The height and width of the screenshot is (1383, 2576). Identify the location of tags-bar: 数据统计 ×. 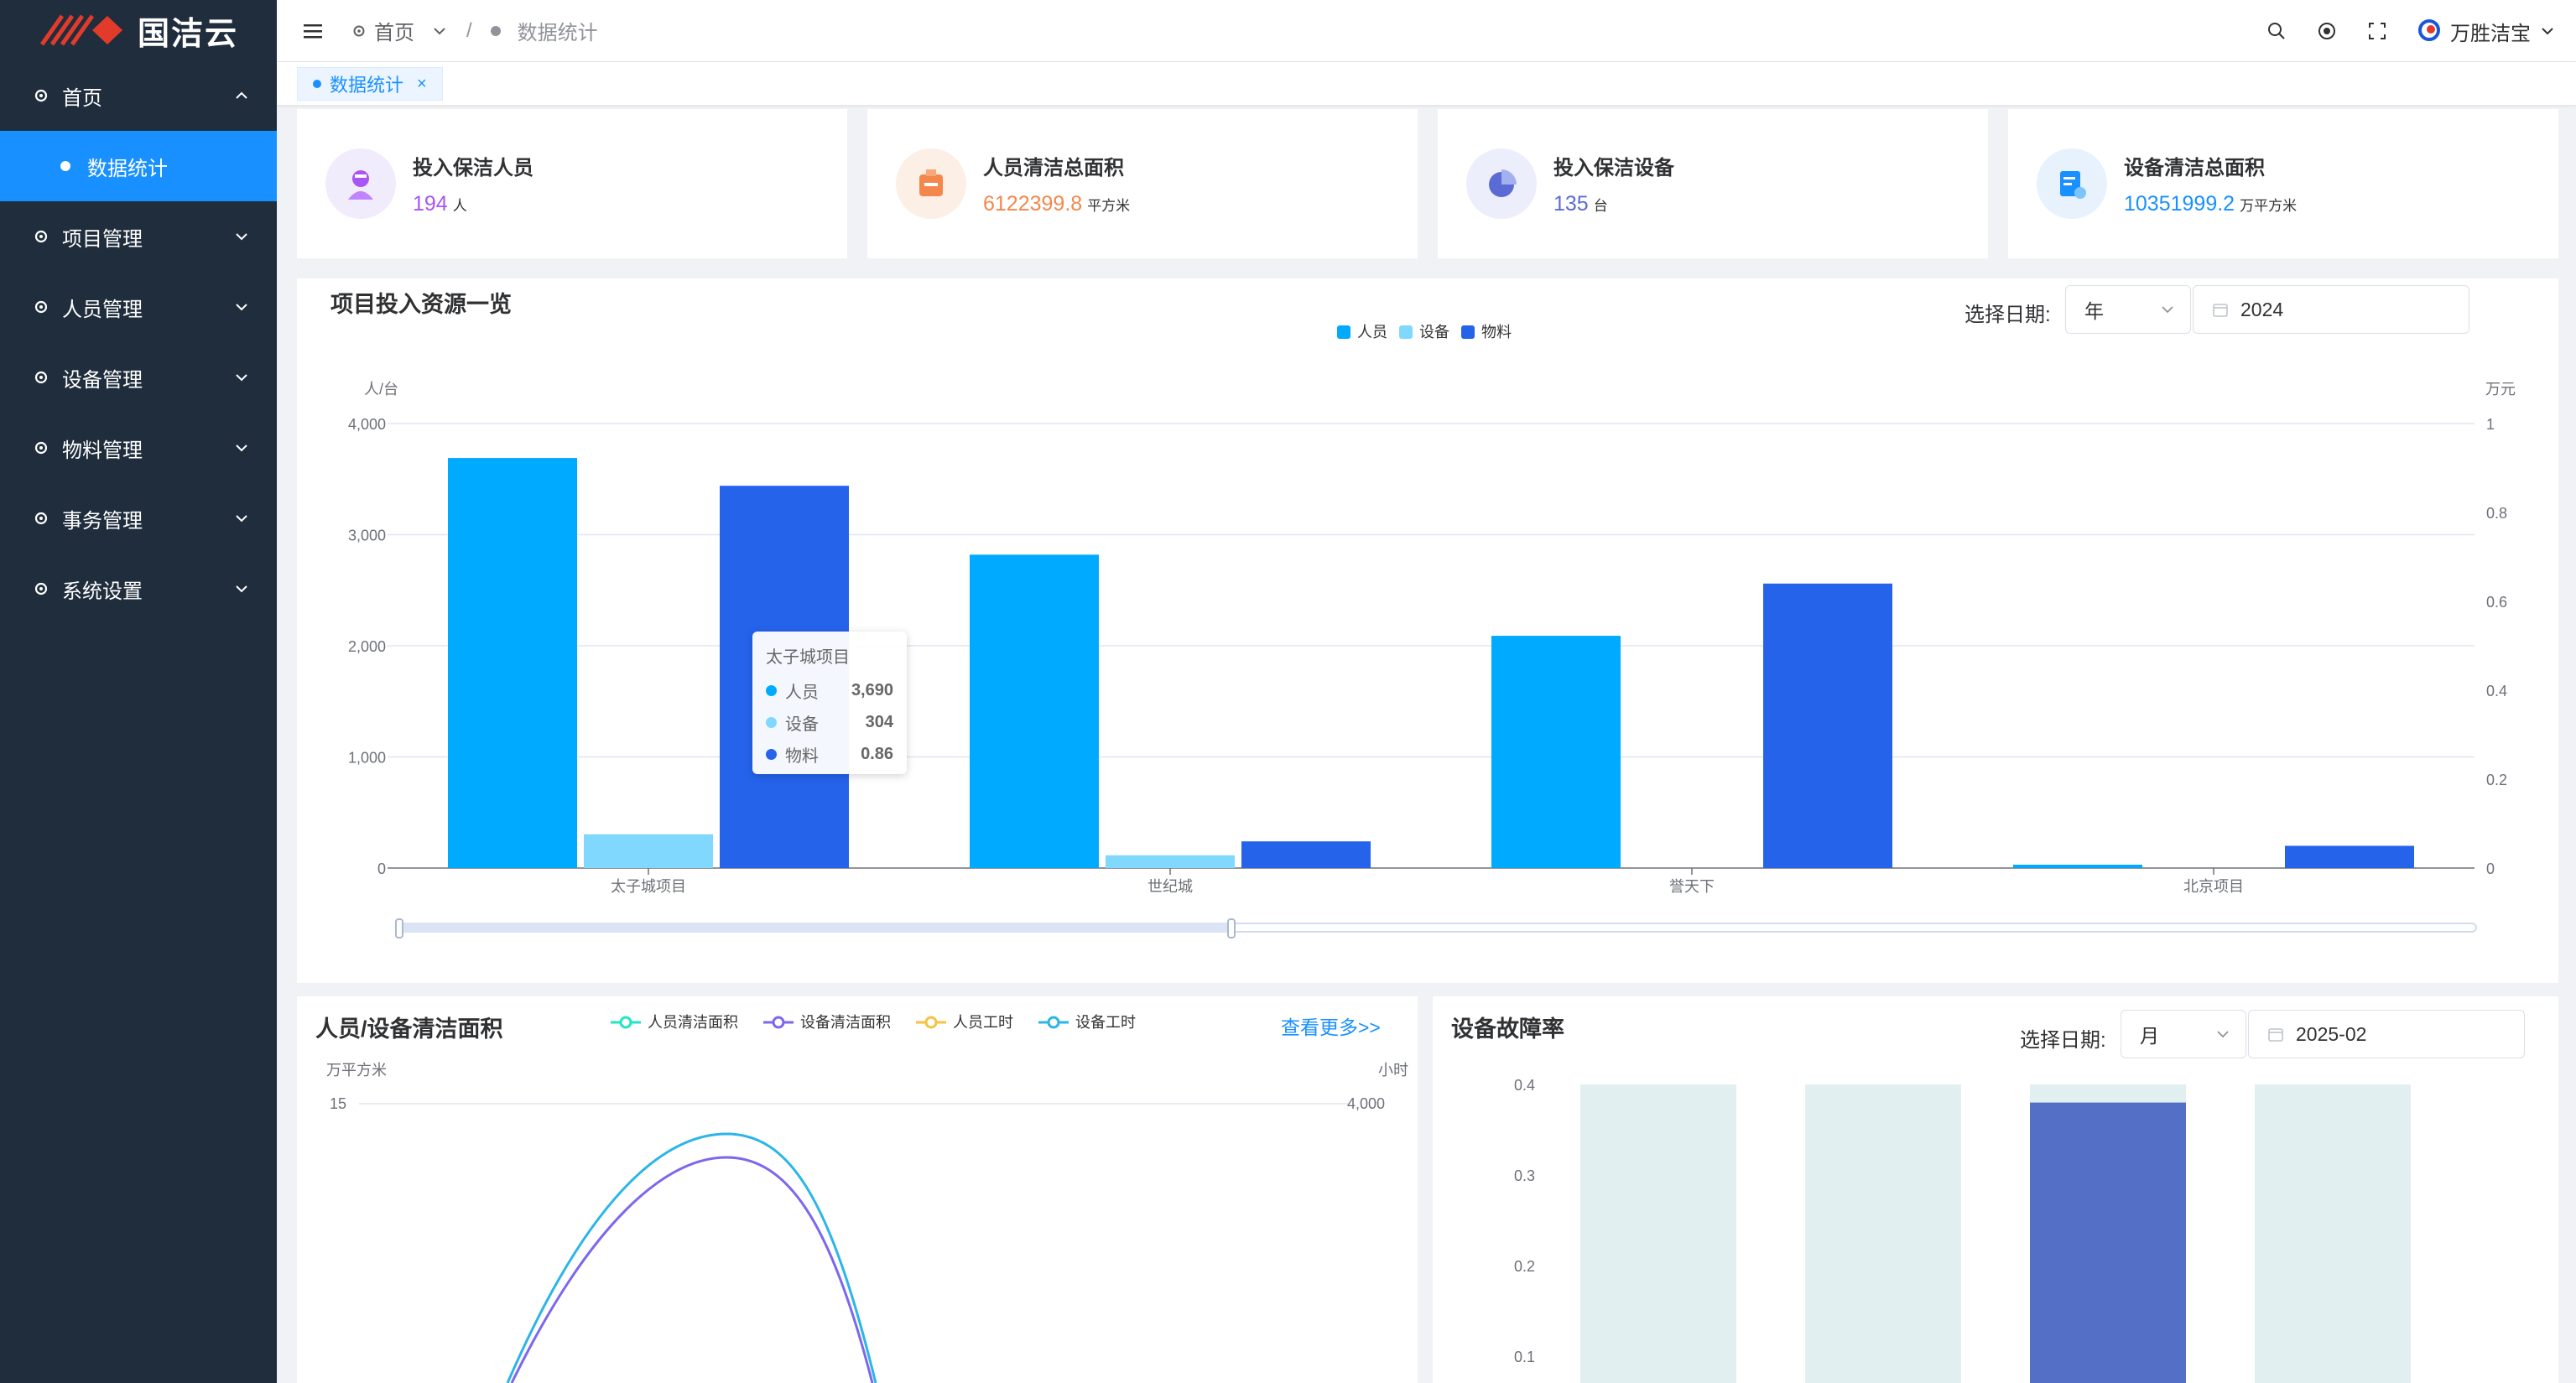
(1426, 84).